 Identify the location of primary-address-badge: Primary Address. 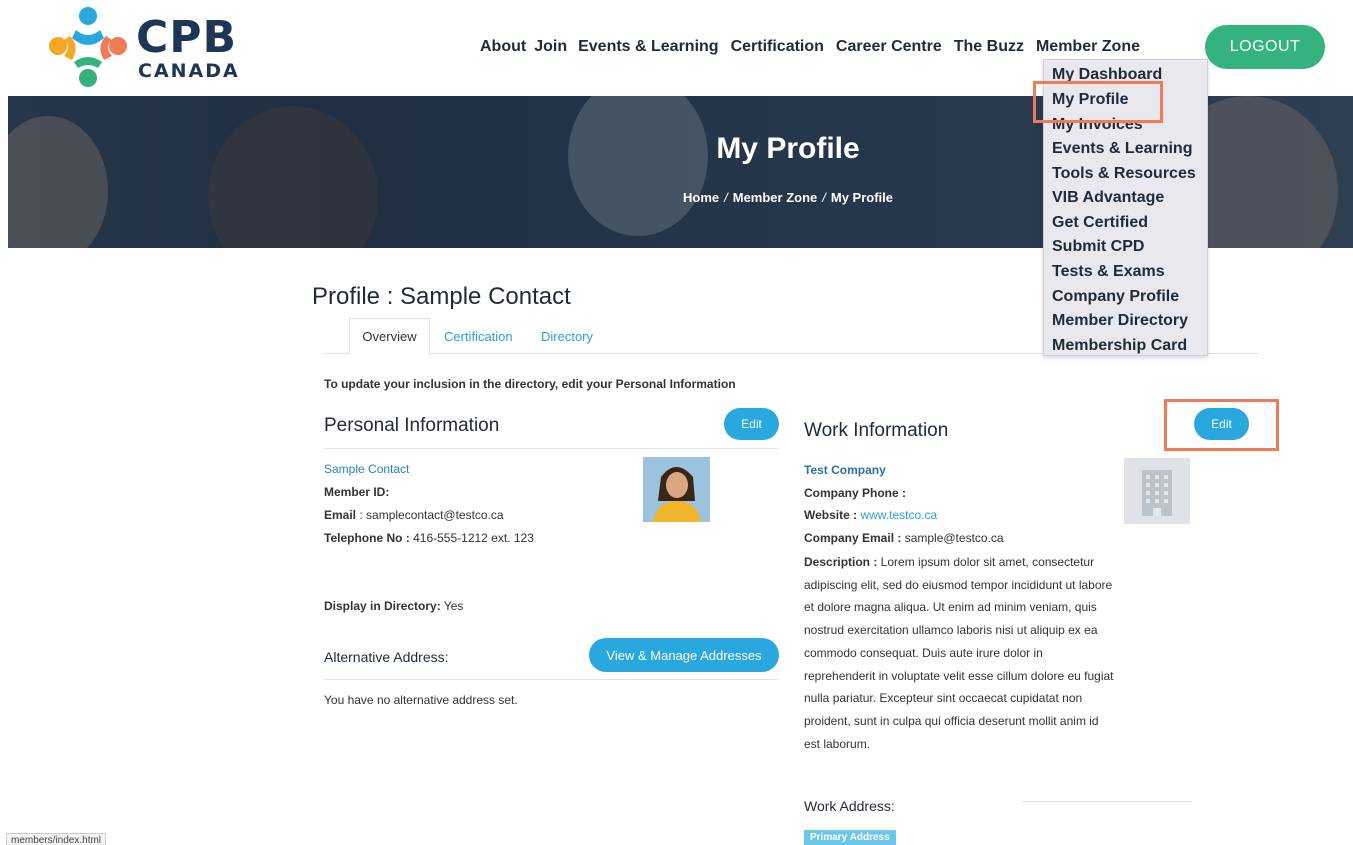
(850, 837).